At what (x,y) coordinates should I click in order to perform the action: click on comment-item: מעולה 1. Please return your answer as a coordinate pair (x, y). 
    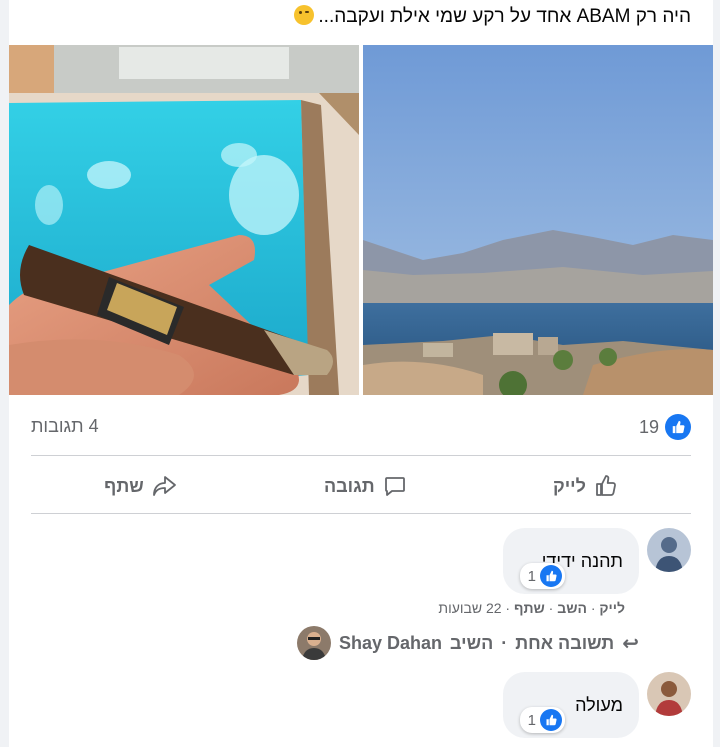
    Looking at the image, I should click on (361, 709).